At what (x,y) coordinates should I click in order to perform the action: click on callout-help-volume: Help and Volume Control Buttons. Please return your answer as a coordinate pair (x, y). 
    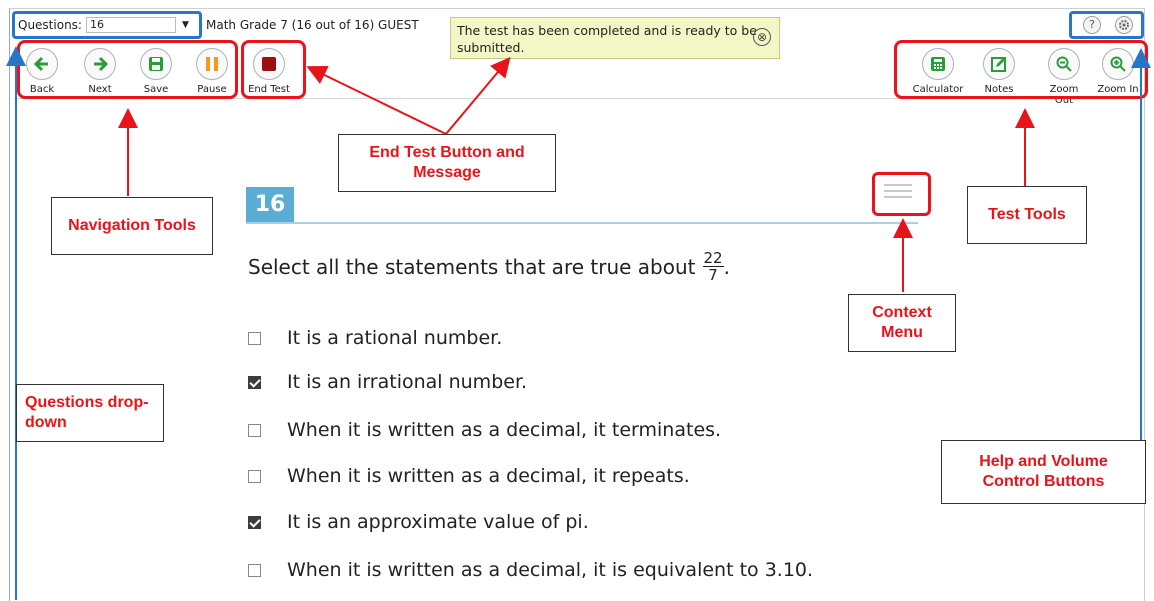
    Looking at the image, I should click on (1043, 472).